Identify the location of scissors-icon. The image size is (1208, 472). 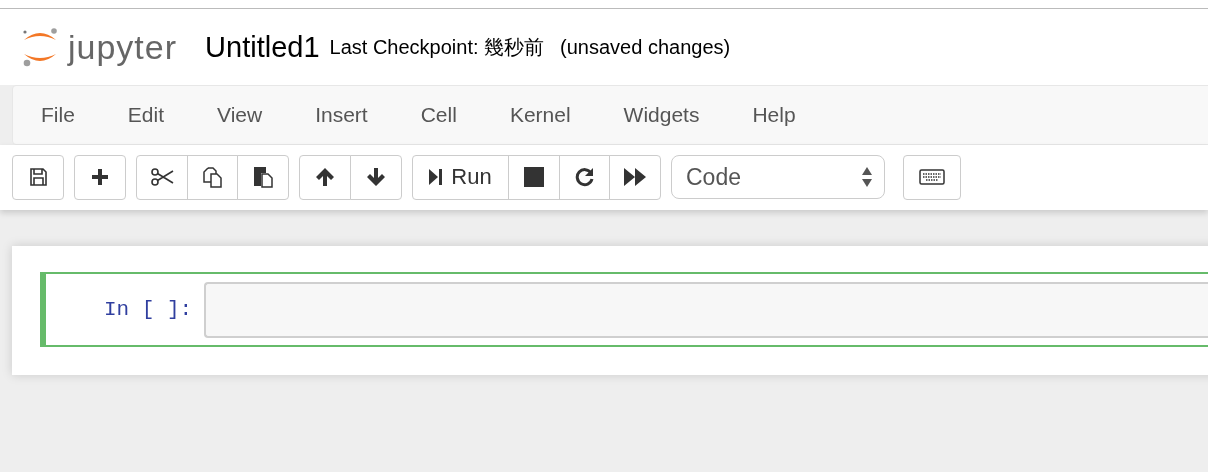
(162, 177).